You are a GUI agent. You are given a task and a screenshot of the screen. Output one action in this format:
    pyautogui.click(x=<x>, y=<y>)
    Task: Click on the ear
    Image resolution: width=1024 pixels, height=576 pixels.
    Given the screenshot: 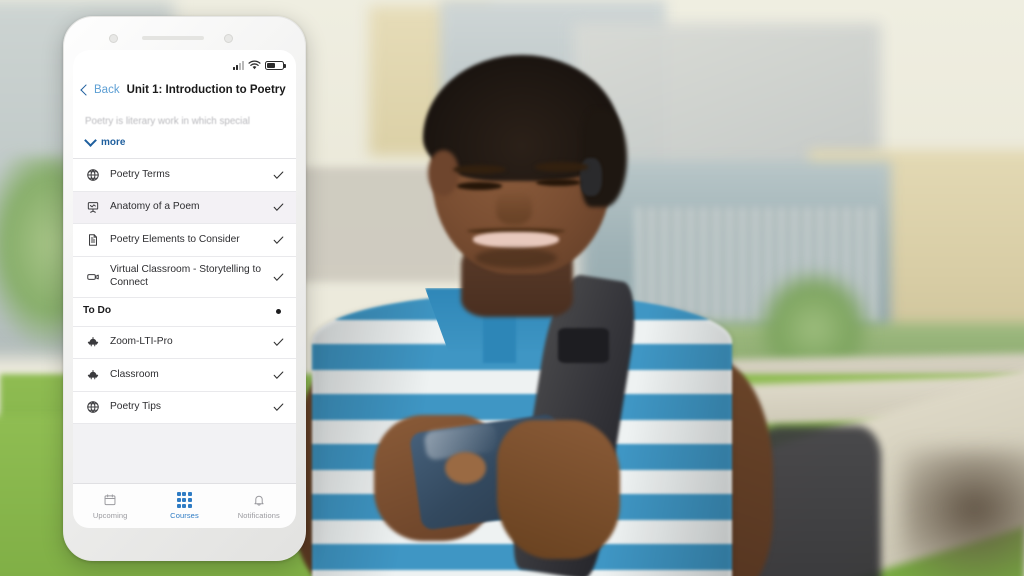 What is the action you would take?
    pyautogui.click(x=443, y=172)
    